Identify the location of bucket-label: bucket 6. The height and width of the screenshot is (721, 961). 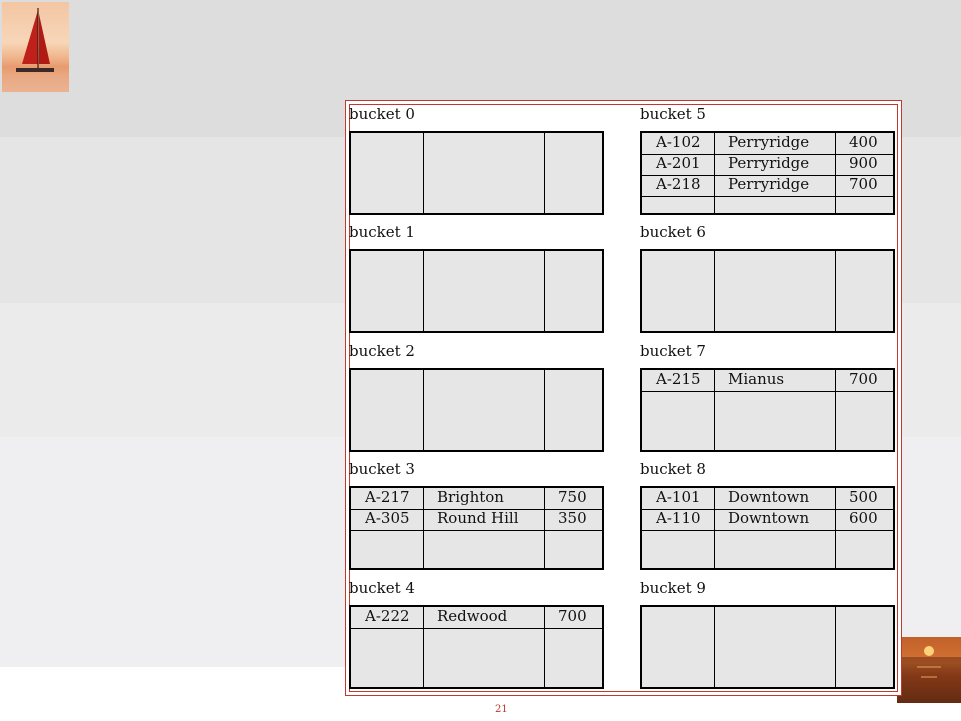
(673, 232).